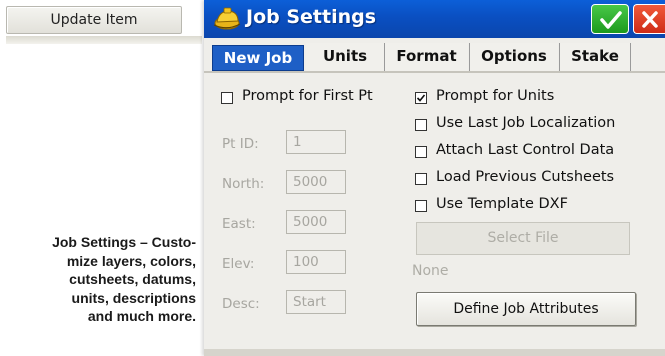  I want to click on prompt-first-pt-label: Prompt for First Pt, so click(307, 96).